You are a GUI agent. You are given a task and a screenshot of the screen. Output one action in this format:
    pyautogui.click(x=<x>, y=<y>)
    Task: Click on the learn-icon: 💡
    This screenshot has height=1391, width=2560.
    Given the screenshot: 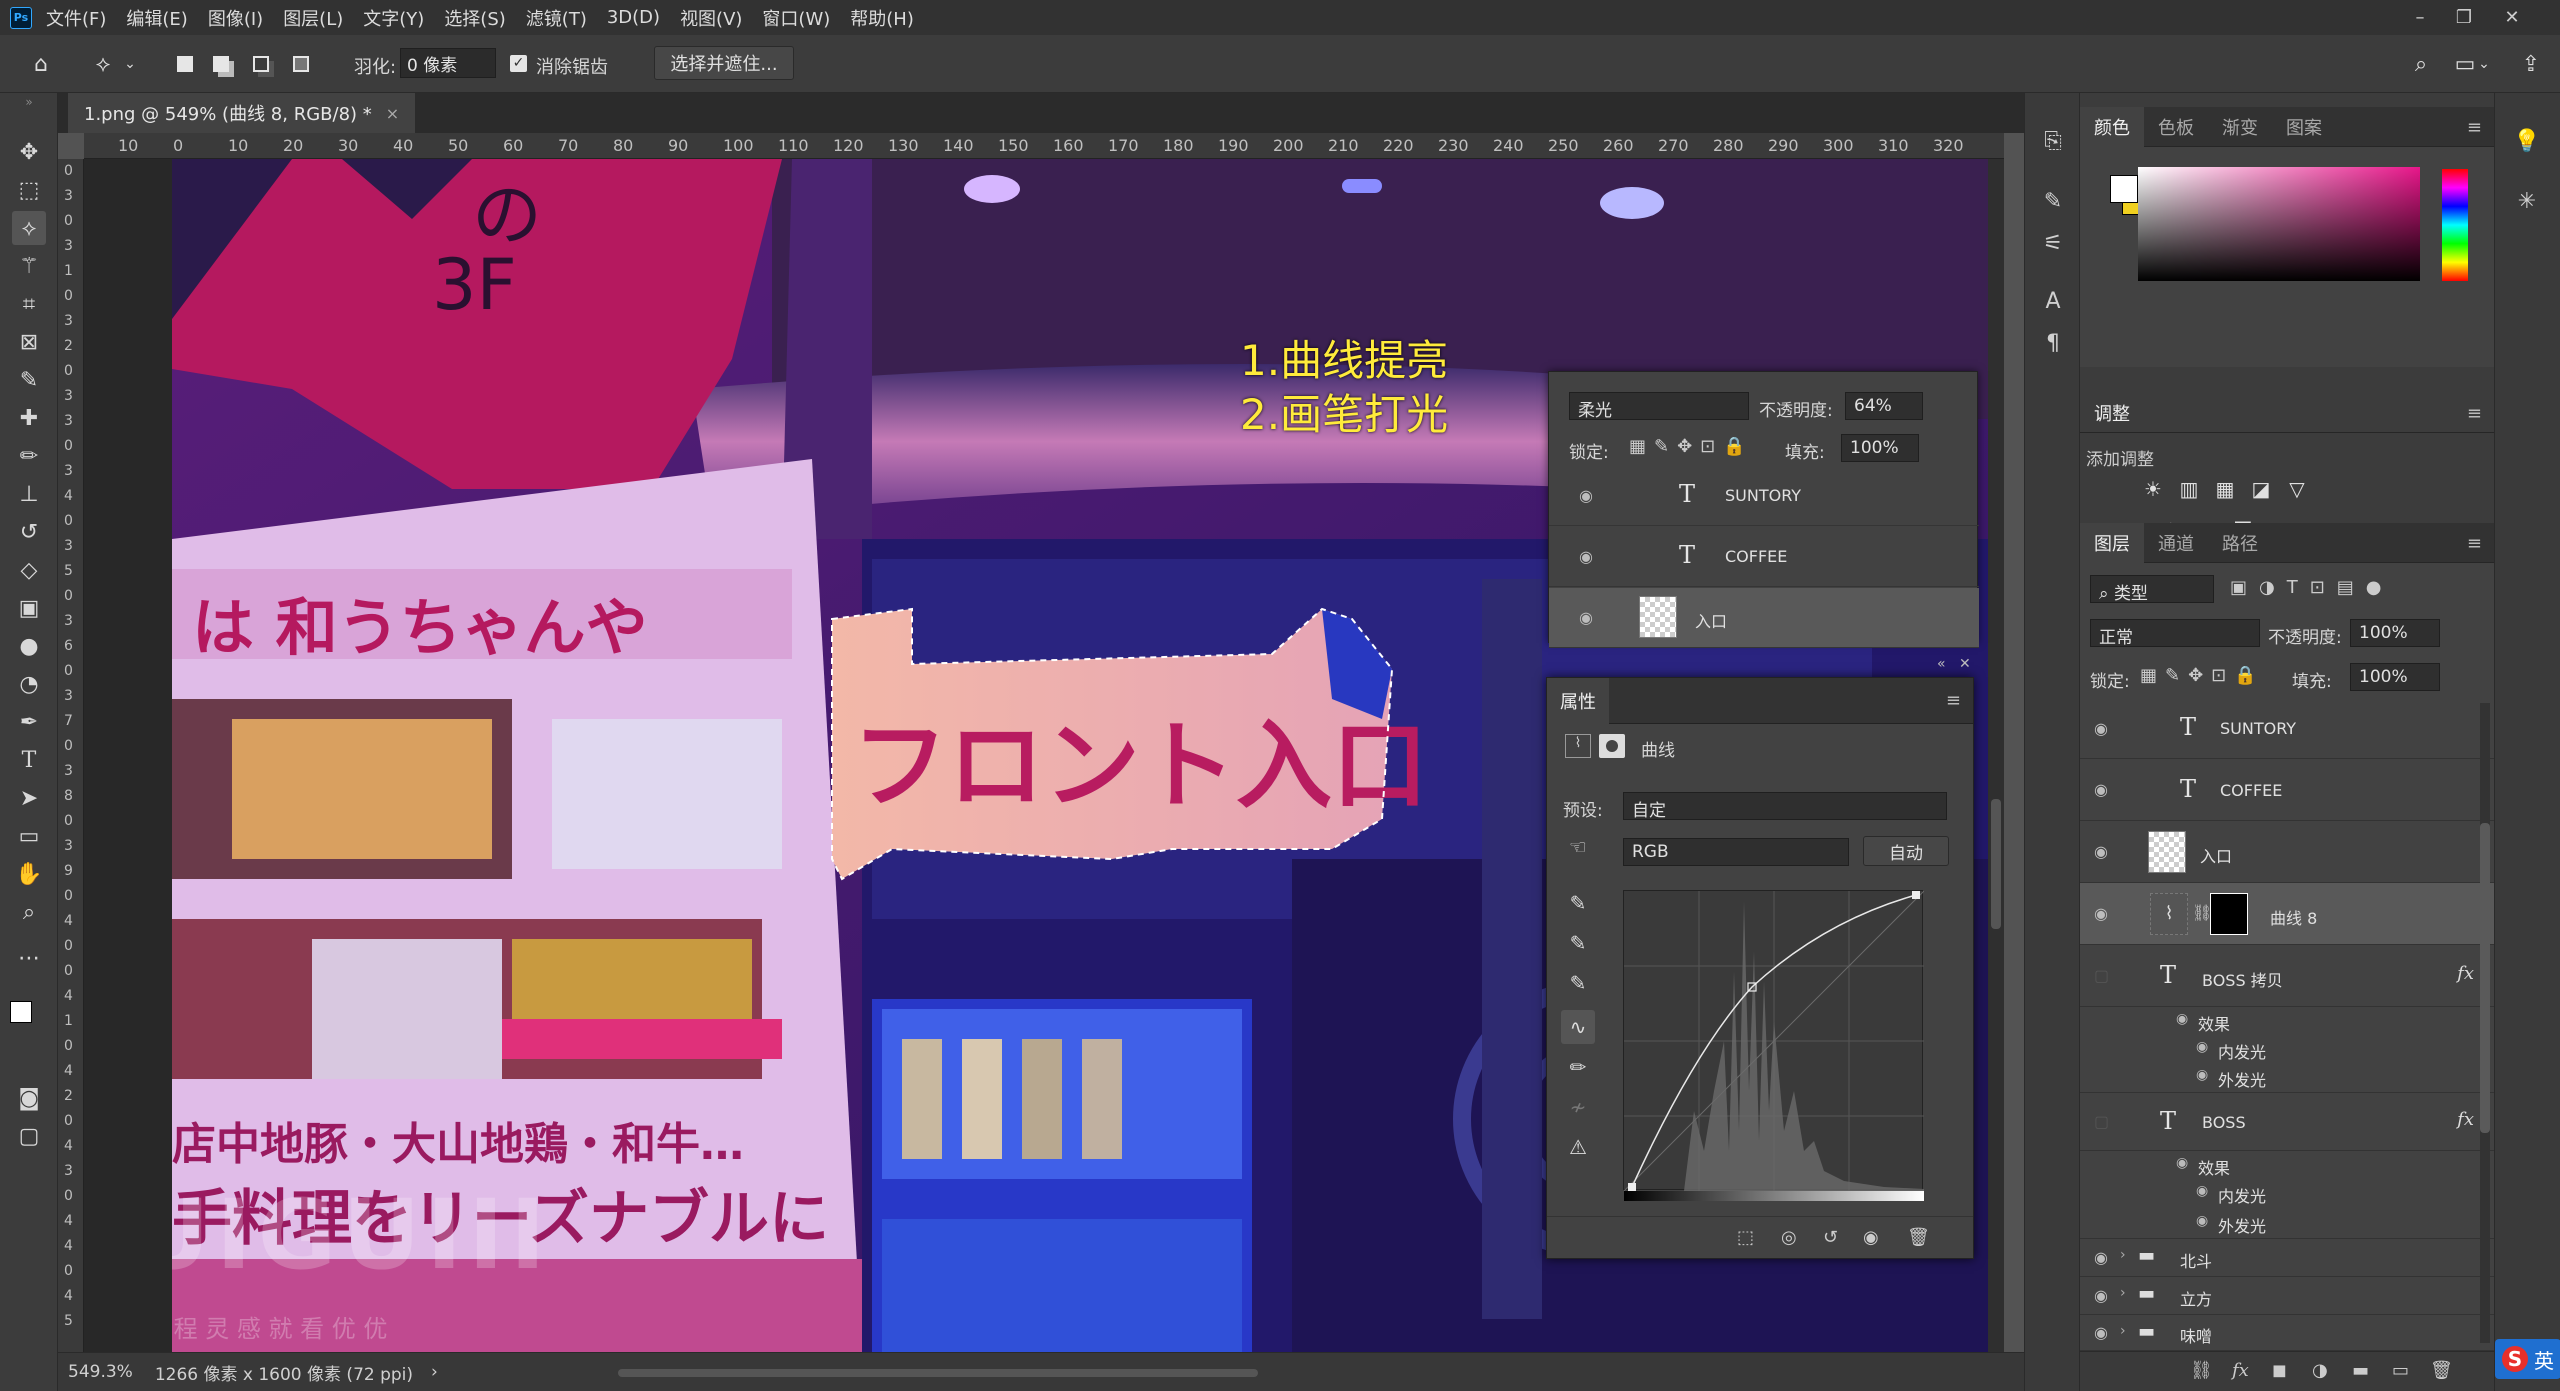 What is the action you would take?
    pyautogui.click(x=2527, y=141)
    